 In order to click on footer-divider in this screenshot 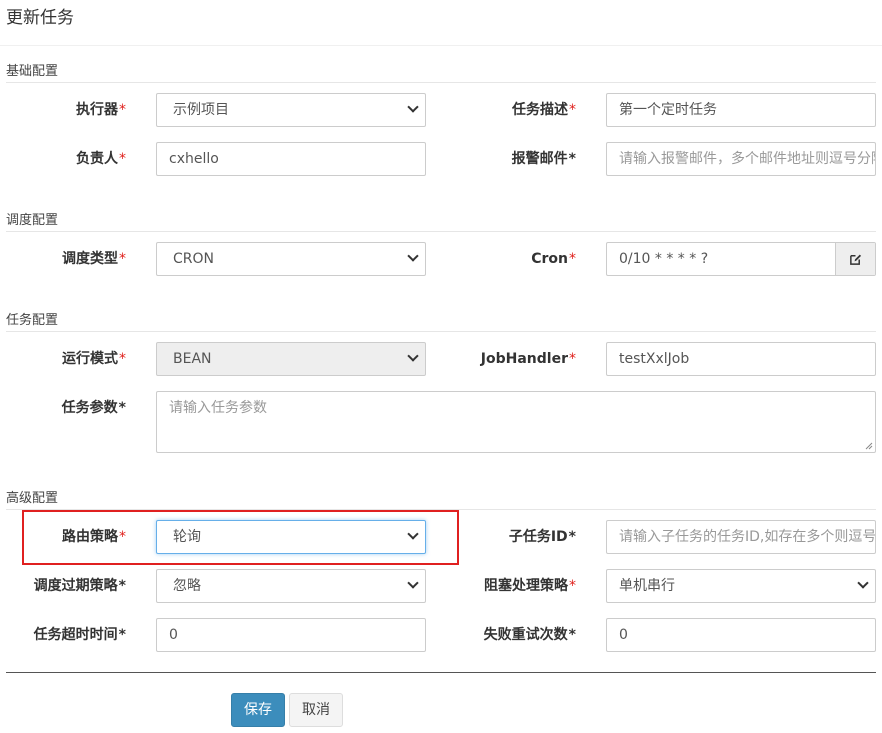, I will do `click(441, 672)`.